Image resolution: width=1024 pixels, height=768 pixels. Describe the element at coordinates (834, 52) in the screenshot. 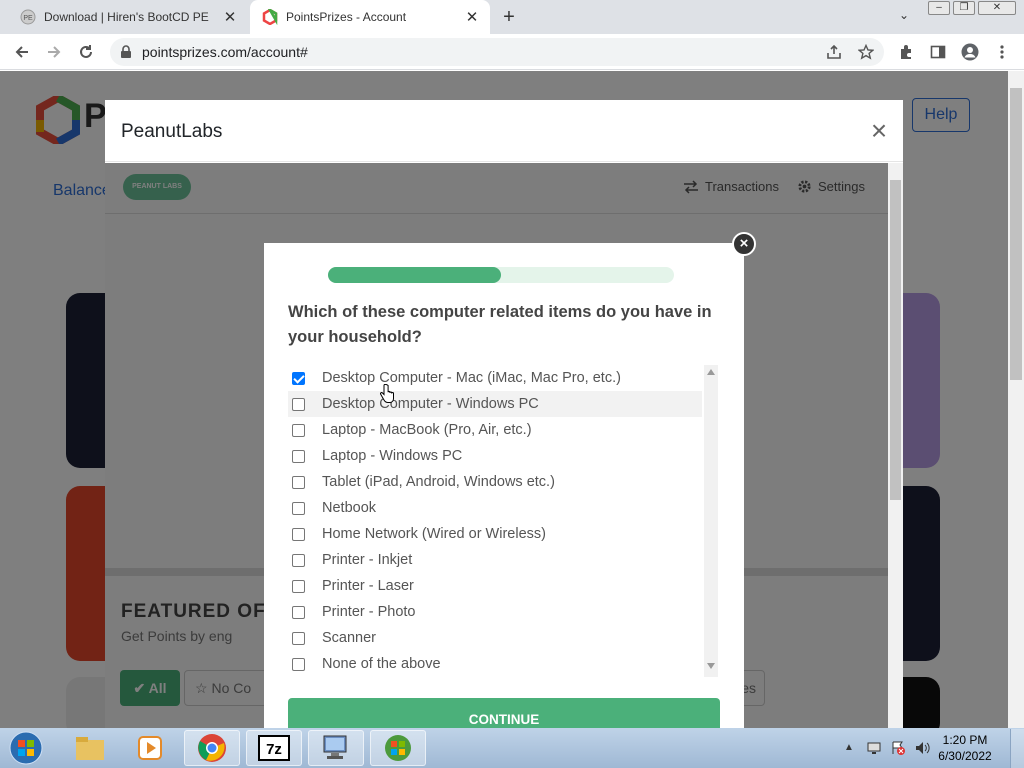

I see `share-icon` at that location.